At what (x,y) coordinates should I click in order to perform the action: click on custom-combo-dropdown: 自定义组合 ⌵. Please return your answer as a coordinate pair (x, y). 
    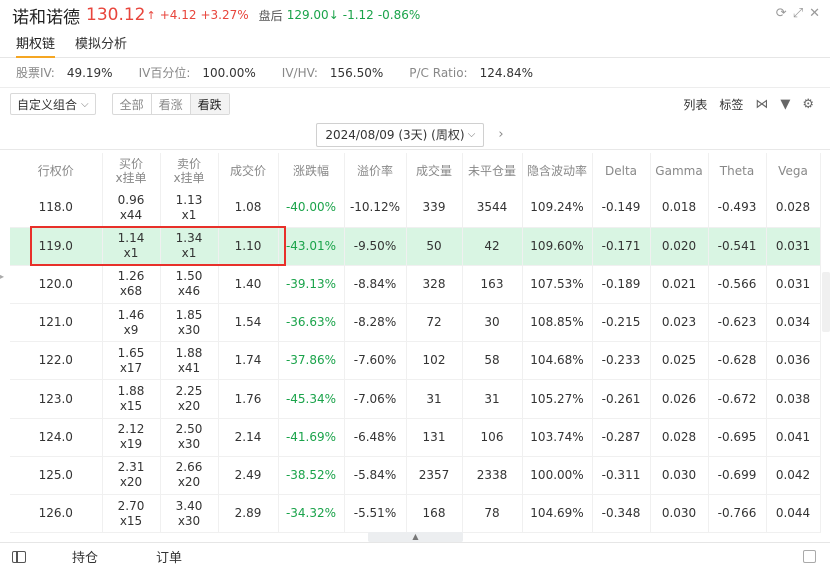
    Looking at the image, I should click on (53, 104).